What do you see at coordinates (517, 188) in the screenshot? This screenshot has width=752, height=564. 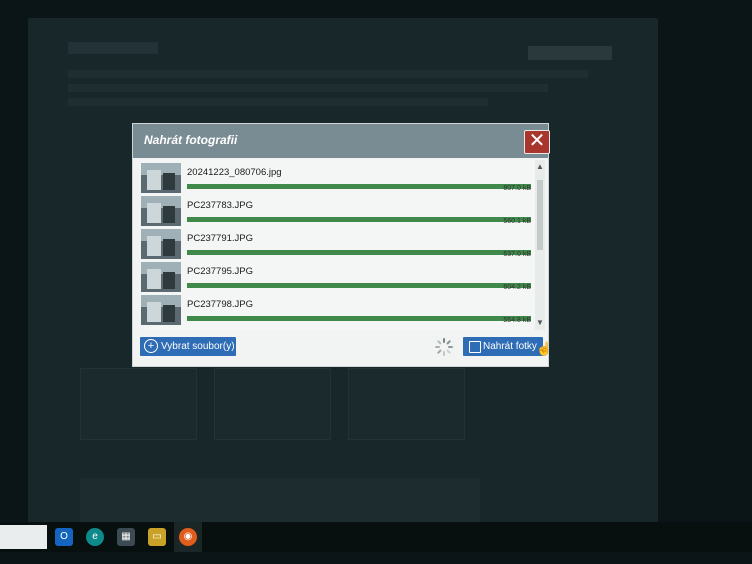 I see `file-size: 807.0 kB` at bounding box center [517, 188].